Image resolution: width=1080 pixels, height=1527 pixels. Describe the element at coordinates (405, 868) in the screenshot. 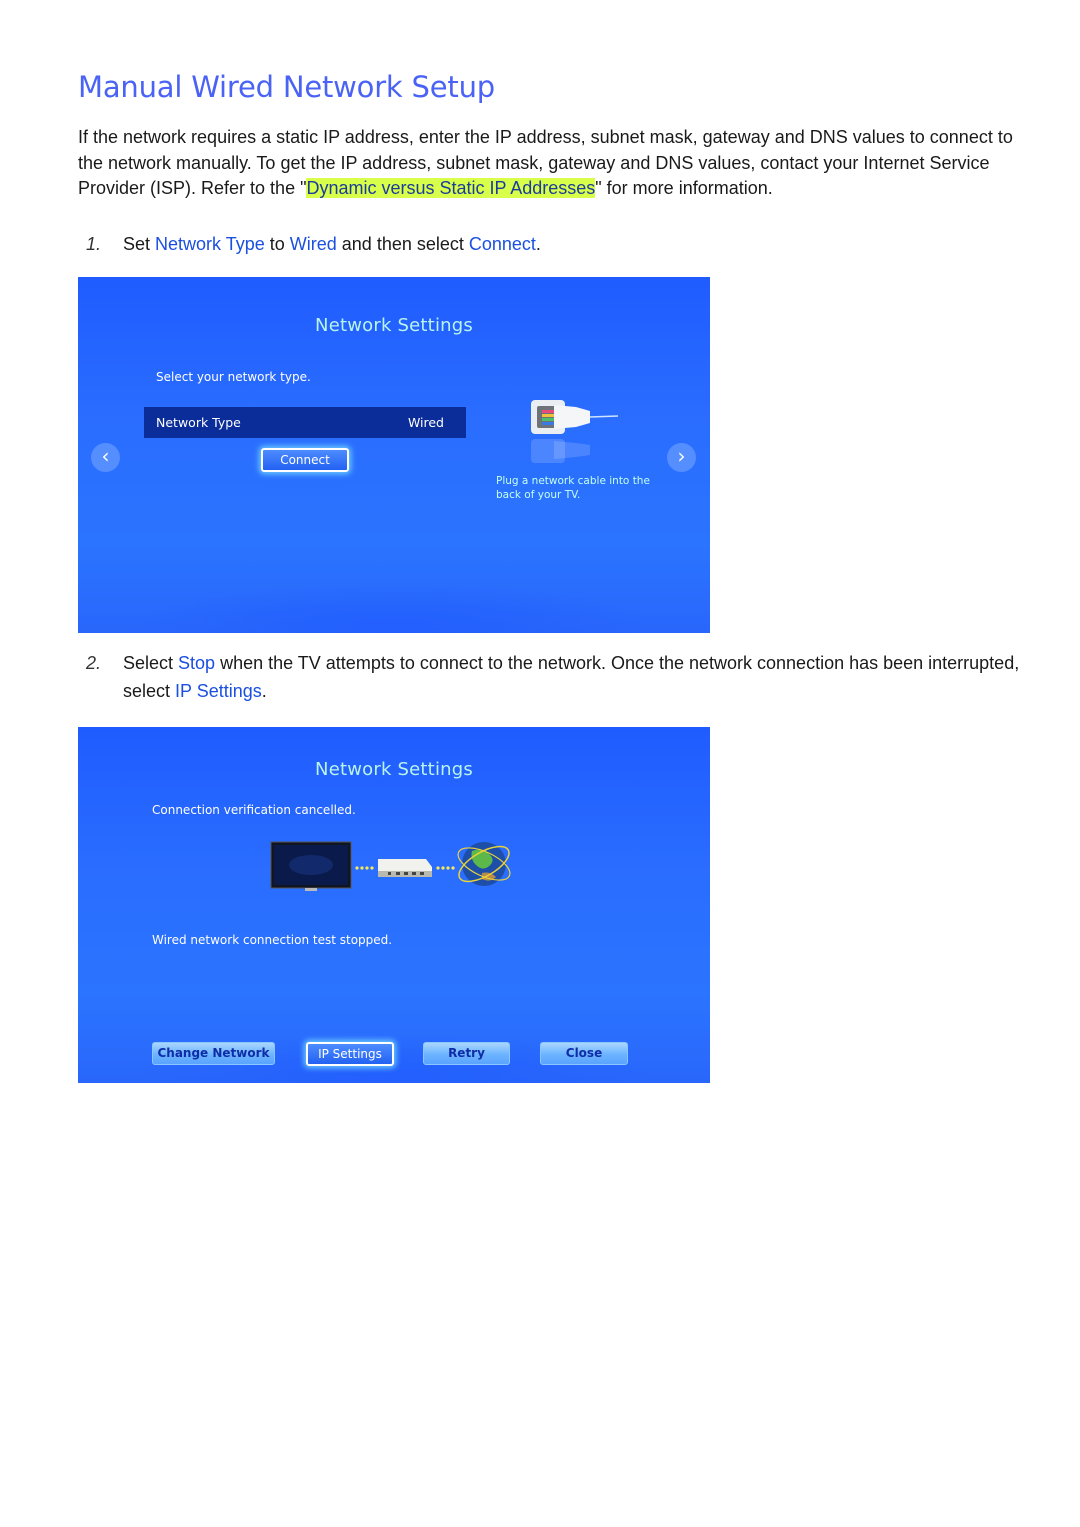

I see `router-icon` at that location.